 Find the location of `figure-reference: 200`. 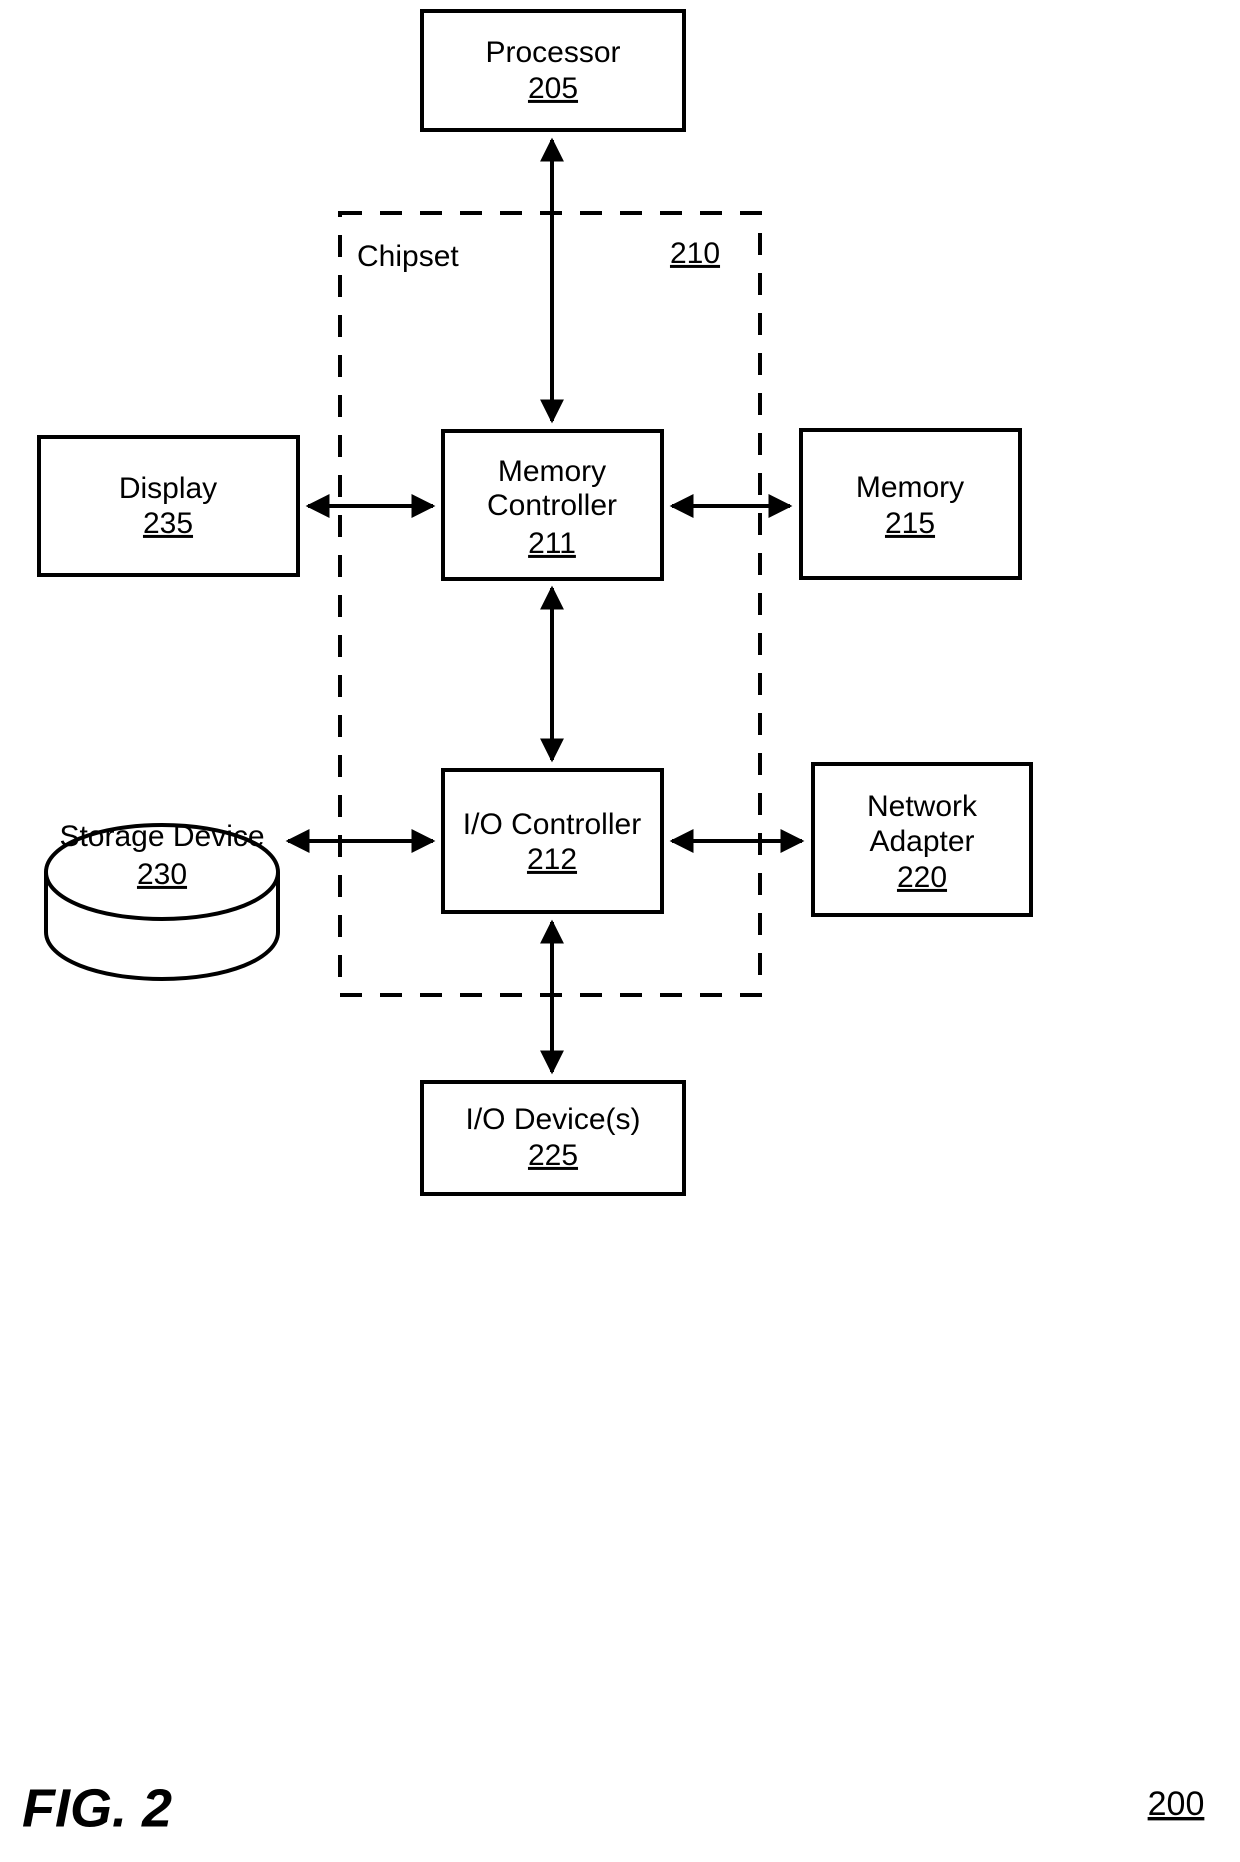

figure-reference: 200 is located at coordinates (1176, 1804).